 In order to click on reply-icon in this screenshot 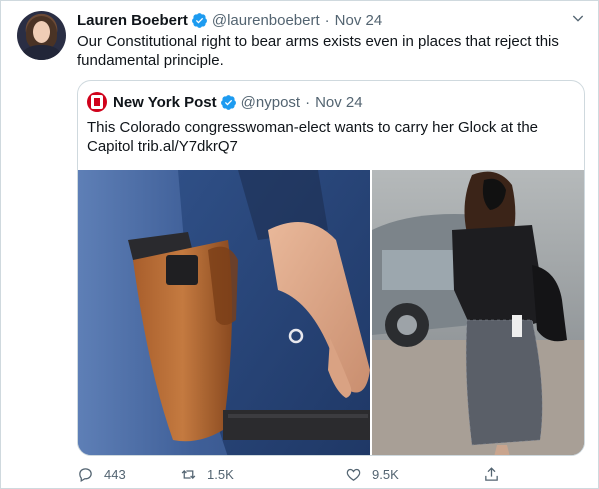, I will do `click(85, 474)`.